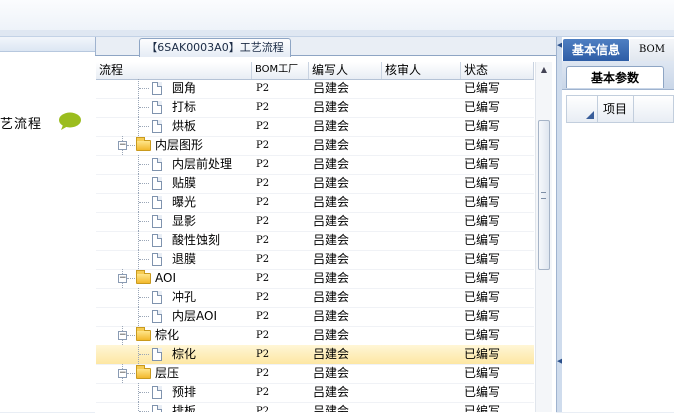 This screenshot has width=674, height=413. Describe the element at coordinates (143, 144) in the screenshot. I see `folder-icon` at that location.